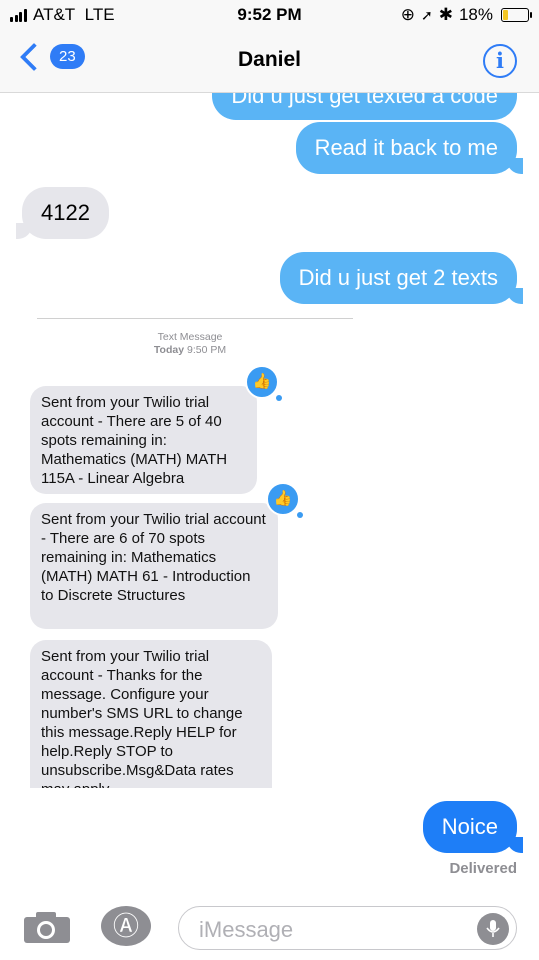  I want to click on contact-name: Daniel, so click(269, 60).